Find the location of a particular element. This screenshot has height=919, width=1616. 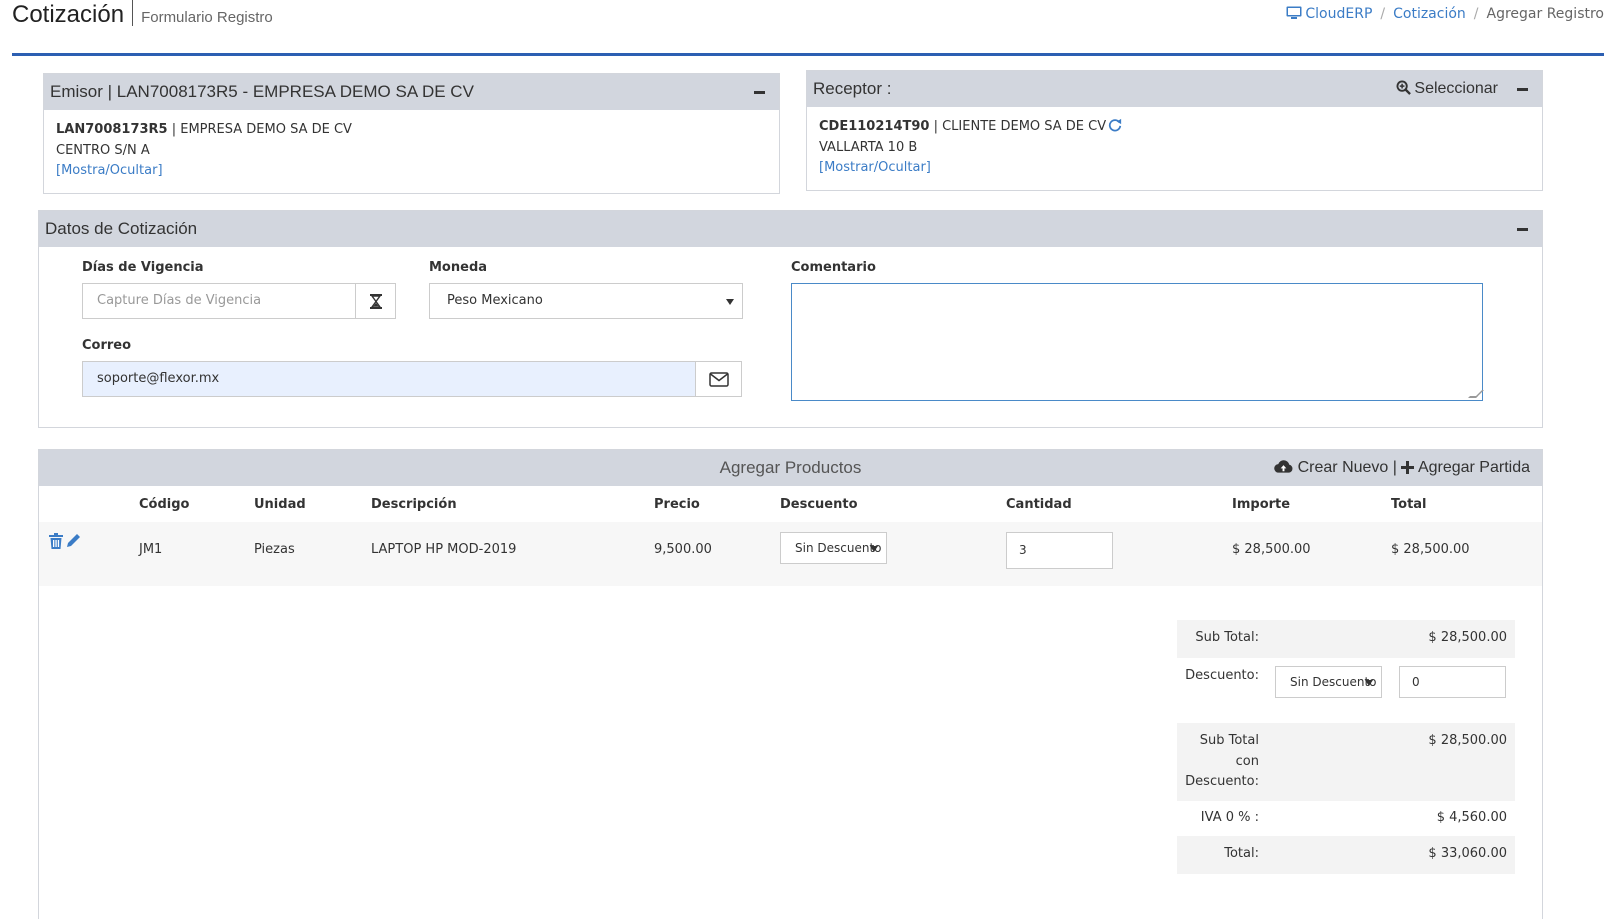

row-precio: 9,500.00 is located at coordinates (683, 549).